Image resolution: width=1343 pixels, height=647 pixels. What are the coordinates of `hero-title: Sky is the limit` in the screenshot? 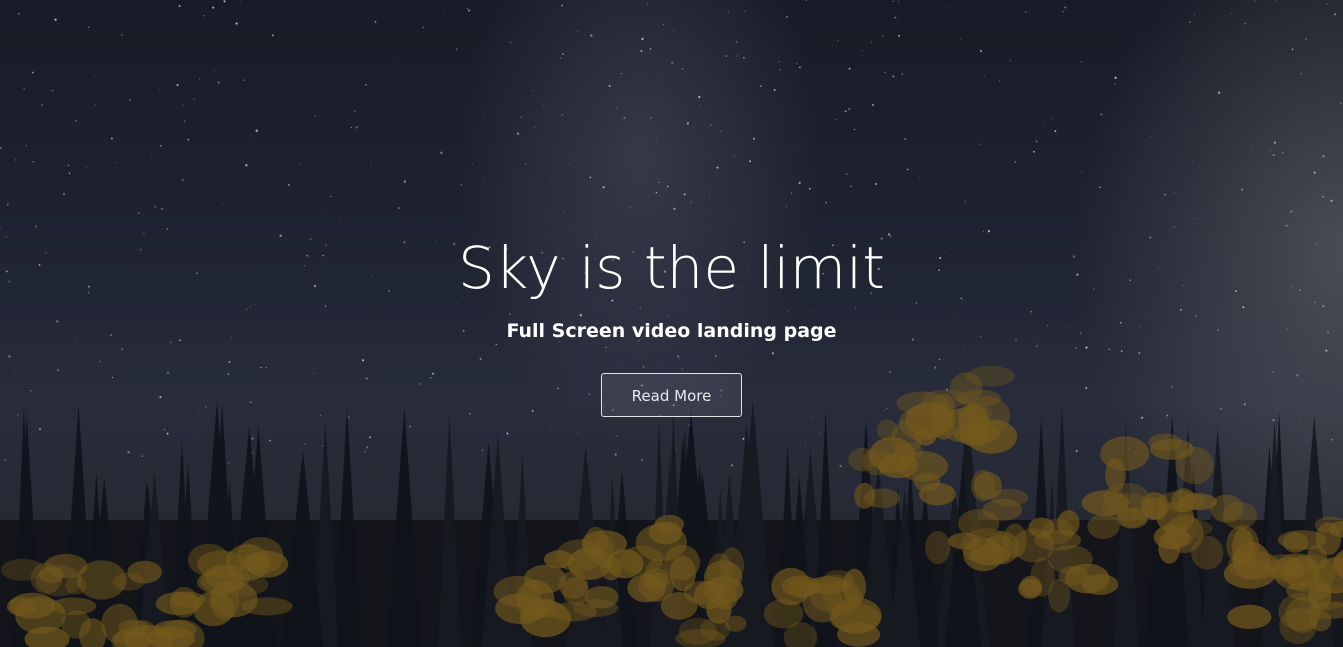 It's located at (671, 268).